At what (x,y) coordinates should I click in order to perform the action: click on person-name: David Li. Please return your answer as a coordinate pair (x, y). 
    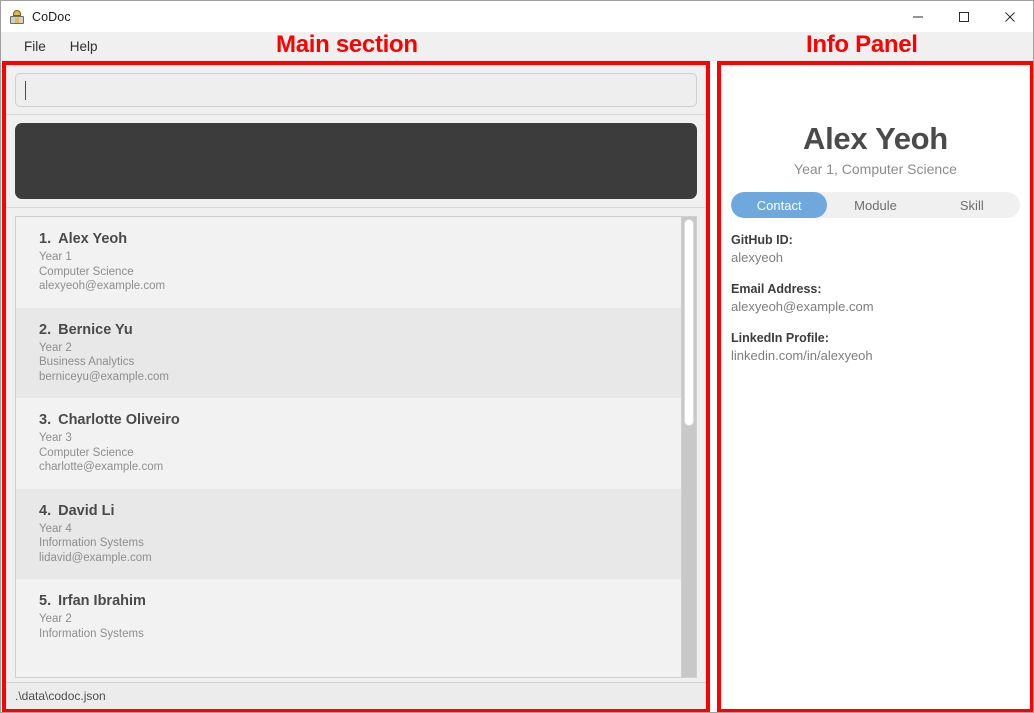
    Looking at the image, I should click on (86, 510).